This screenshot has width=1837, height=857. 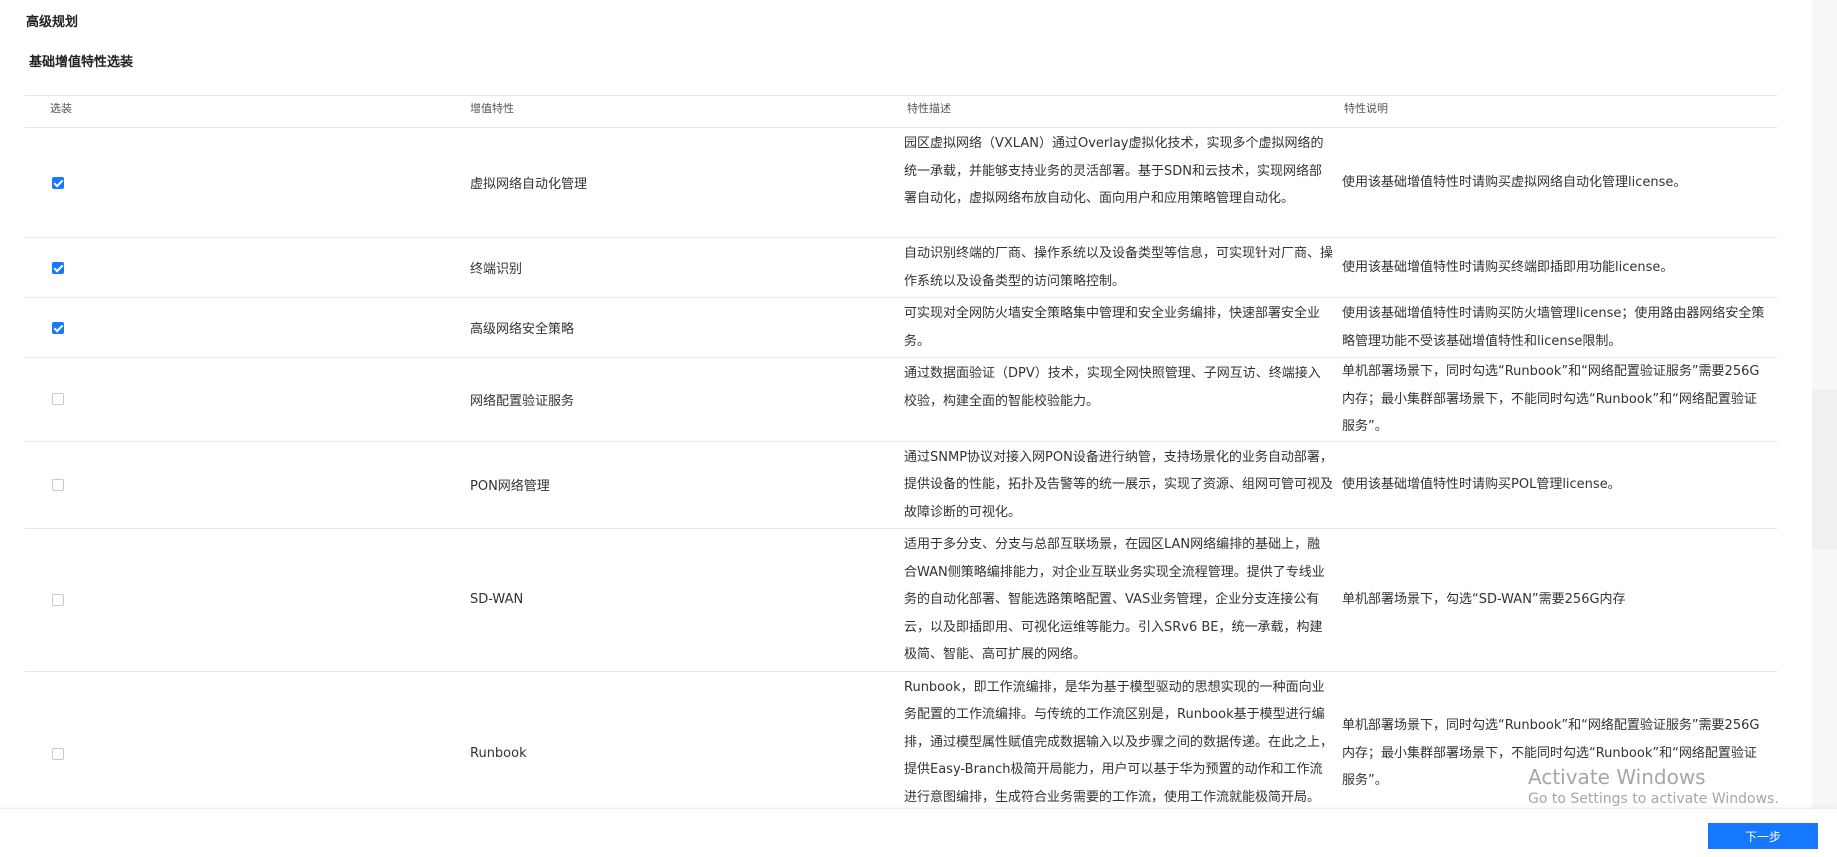 I want to click on header-note: 特性说明, so click(x=1558, y=111).